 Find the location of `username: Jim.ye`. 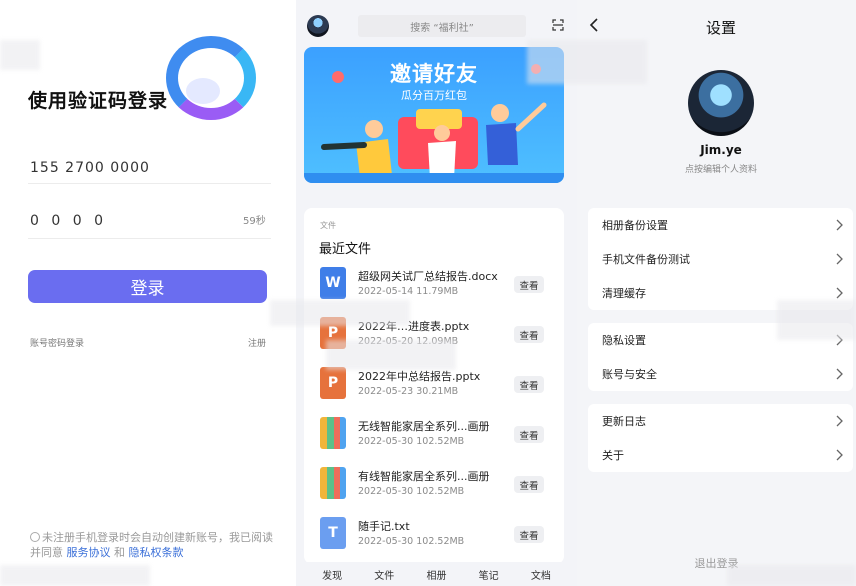

username: Jim.ye is located at coordinates (721, 150).